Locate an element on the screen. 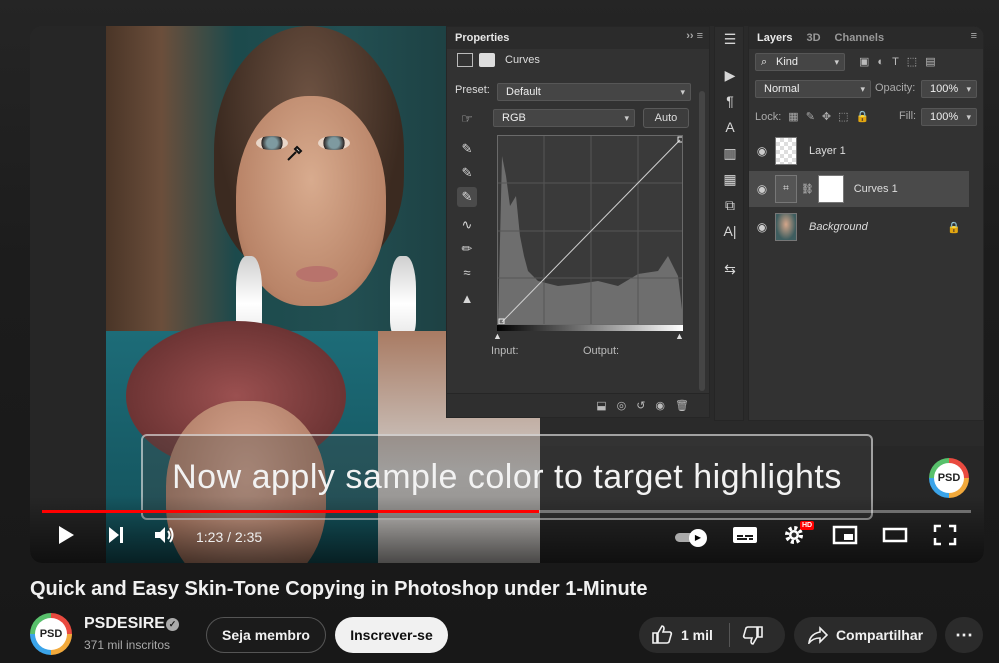 The image size is (999, 663). preset-value: Default is located at coordinates (523, 92).